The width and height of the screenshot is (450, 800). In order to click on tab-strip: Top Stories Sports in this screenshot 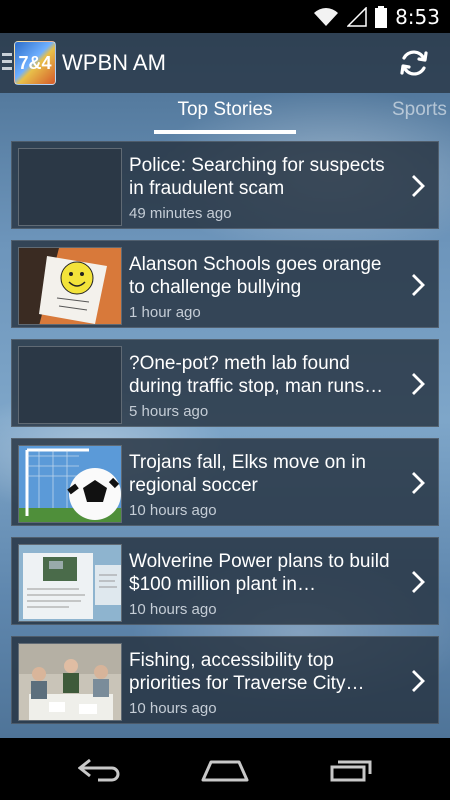, I will do `click(225, 113)`.